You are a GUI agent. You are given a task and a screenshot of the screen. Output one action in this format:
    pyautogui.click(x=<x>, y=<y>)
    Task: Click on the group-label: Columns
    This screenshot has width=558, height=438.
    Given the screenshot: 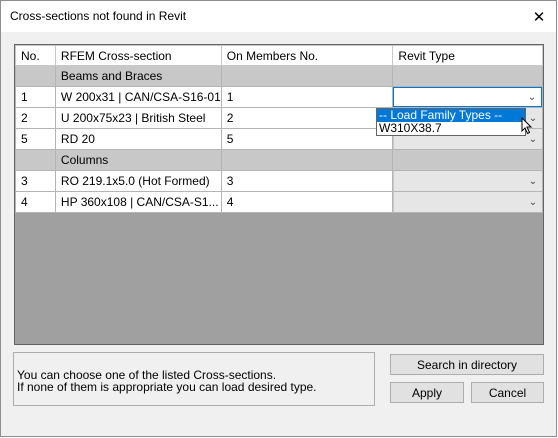 What is the action you would take?
    pyautogui.click(x=138, y=160)
    